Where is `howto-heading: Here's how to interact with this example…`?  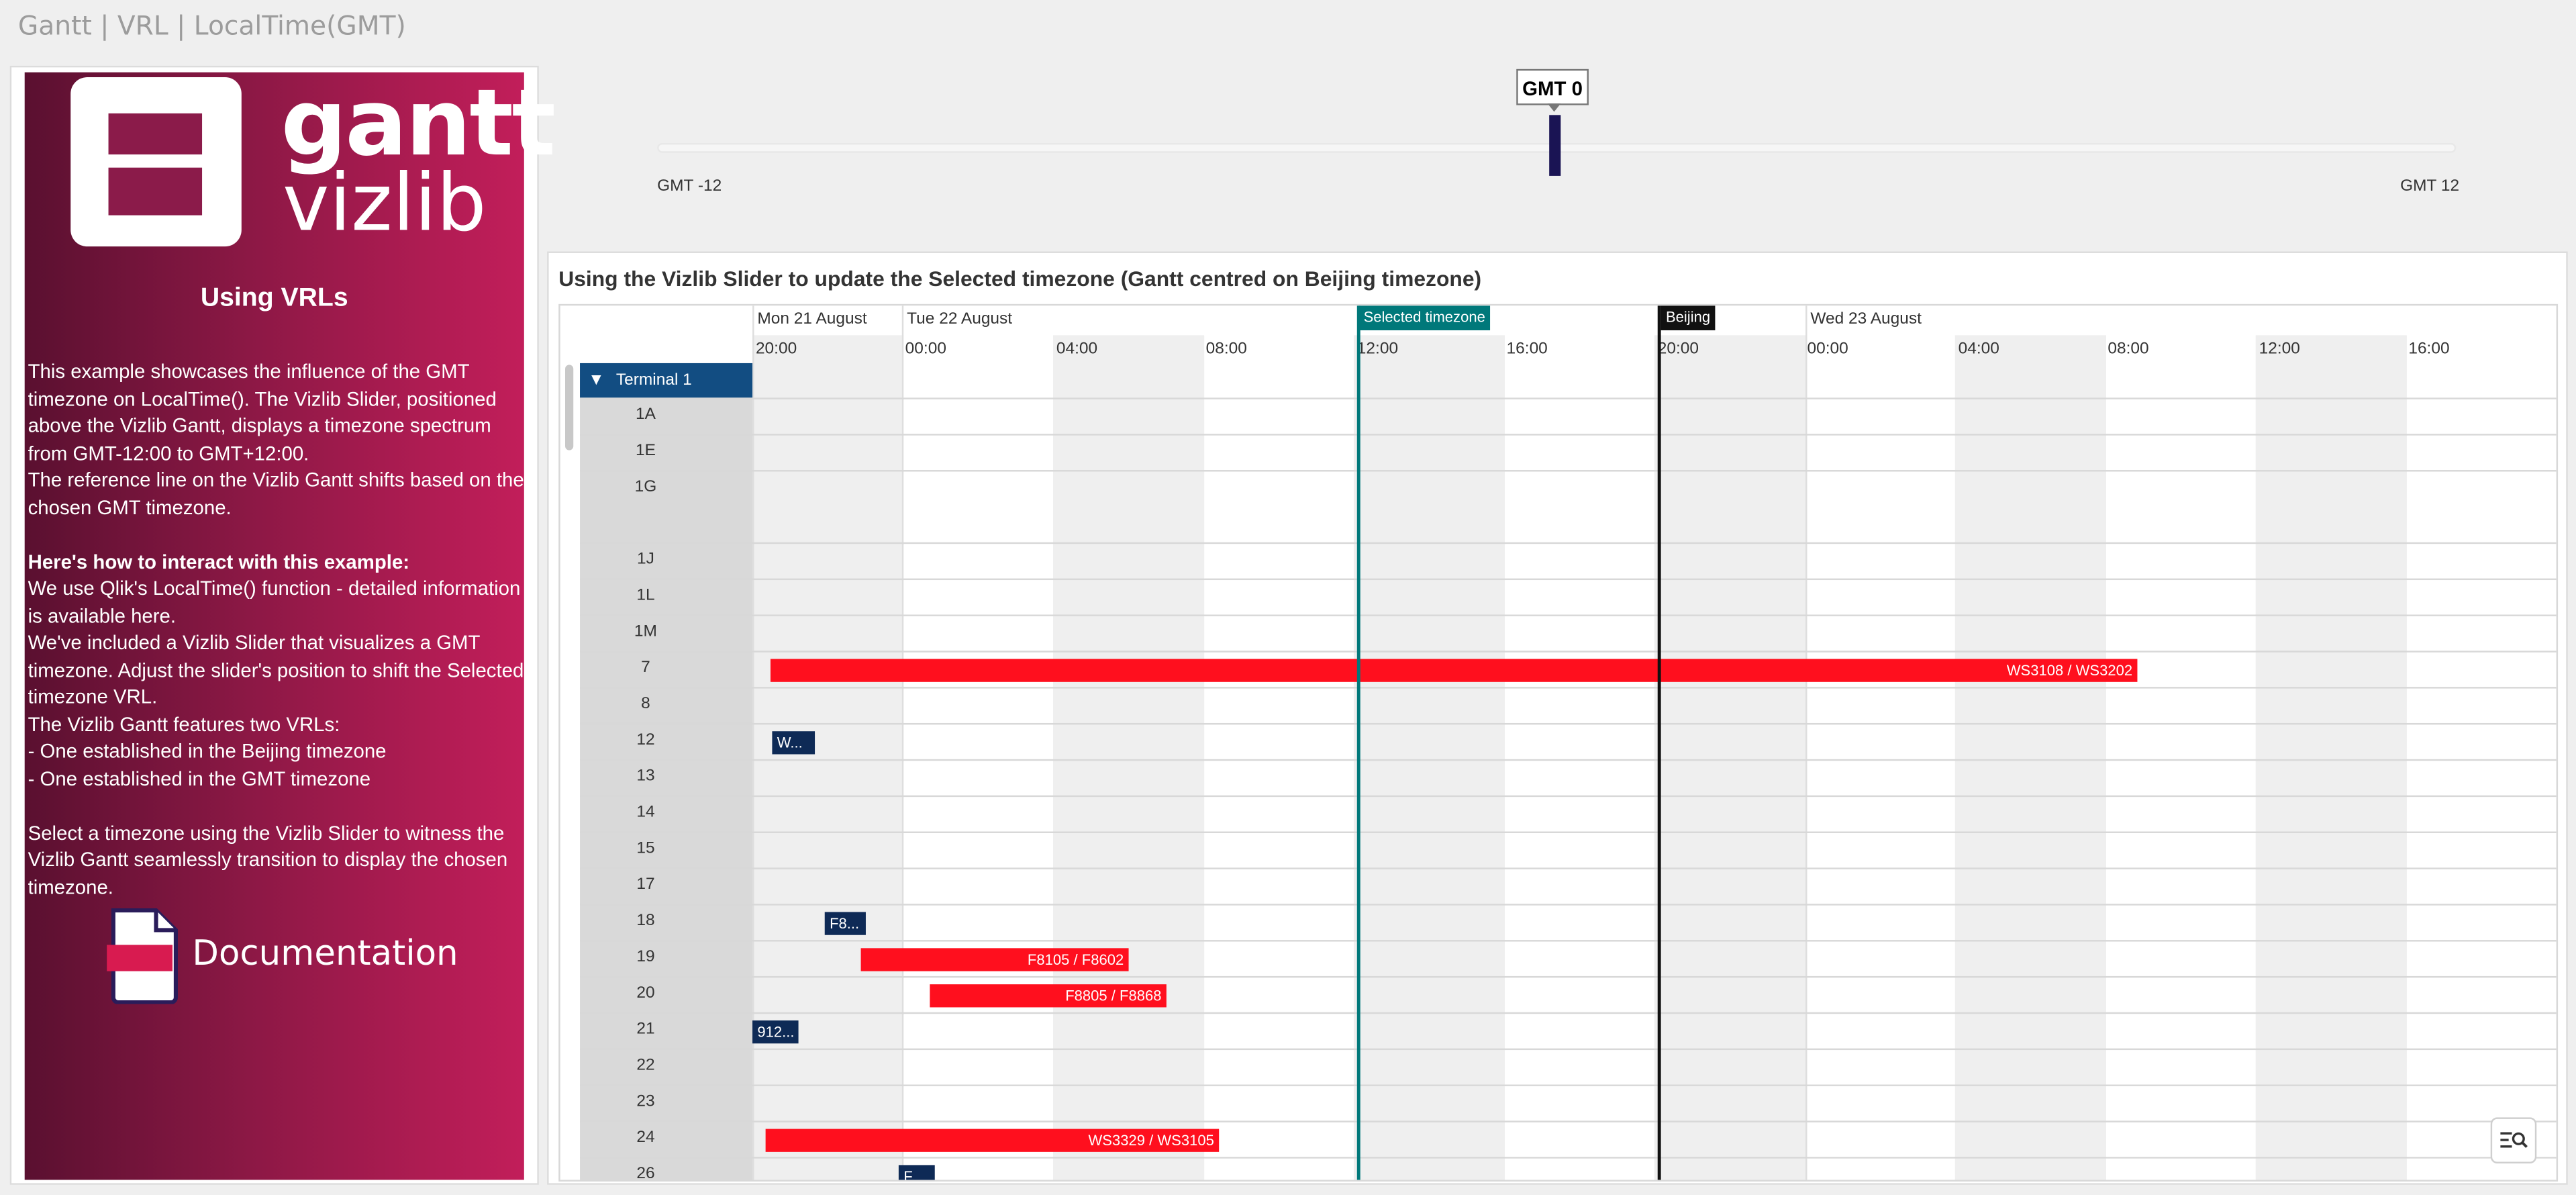 howto-heading: Here's how to interact with this example… is located at coordinates (219, 561).